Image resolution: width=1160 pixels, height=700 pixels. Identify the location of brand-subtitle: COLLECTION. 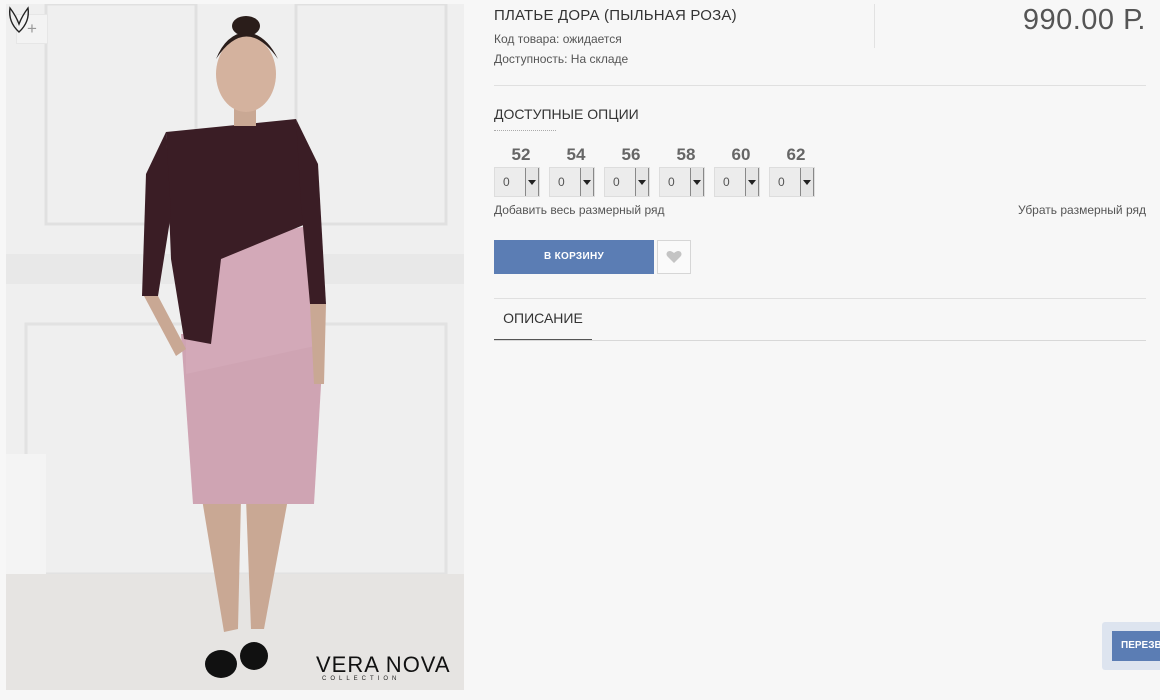
(361, 679).